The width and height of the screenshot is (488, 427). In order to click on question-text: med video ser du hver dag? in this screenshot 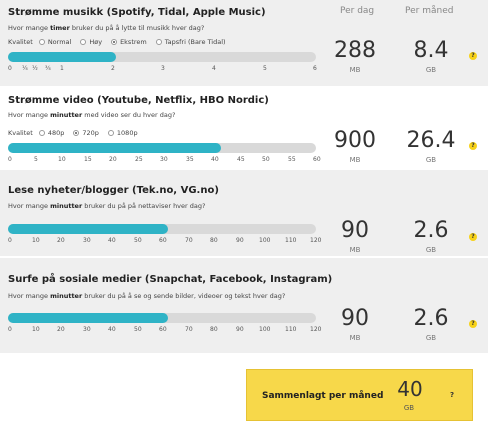, I will do `click(129, 115)`.